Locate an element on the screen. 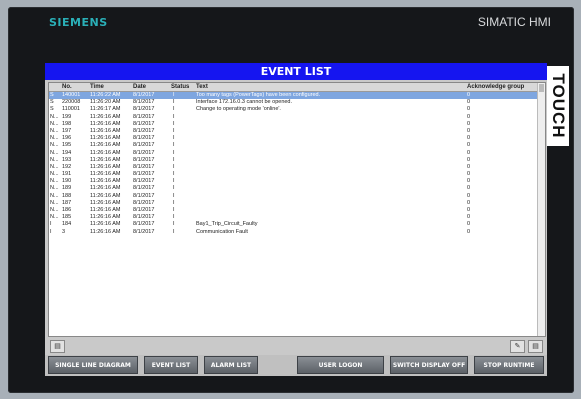 Image resolution: width=581 pixels, height=399 pixels. row-number: 193 is located at coordinates (67, 159).